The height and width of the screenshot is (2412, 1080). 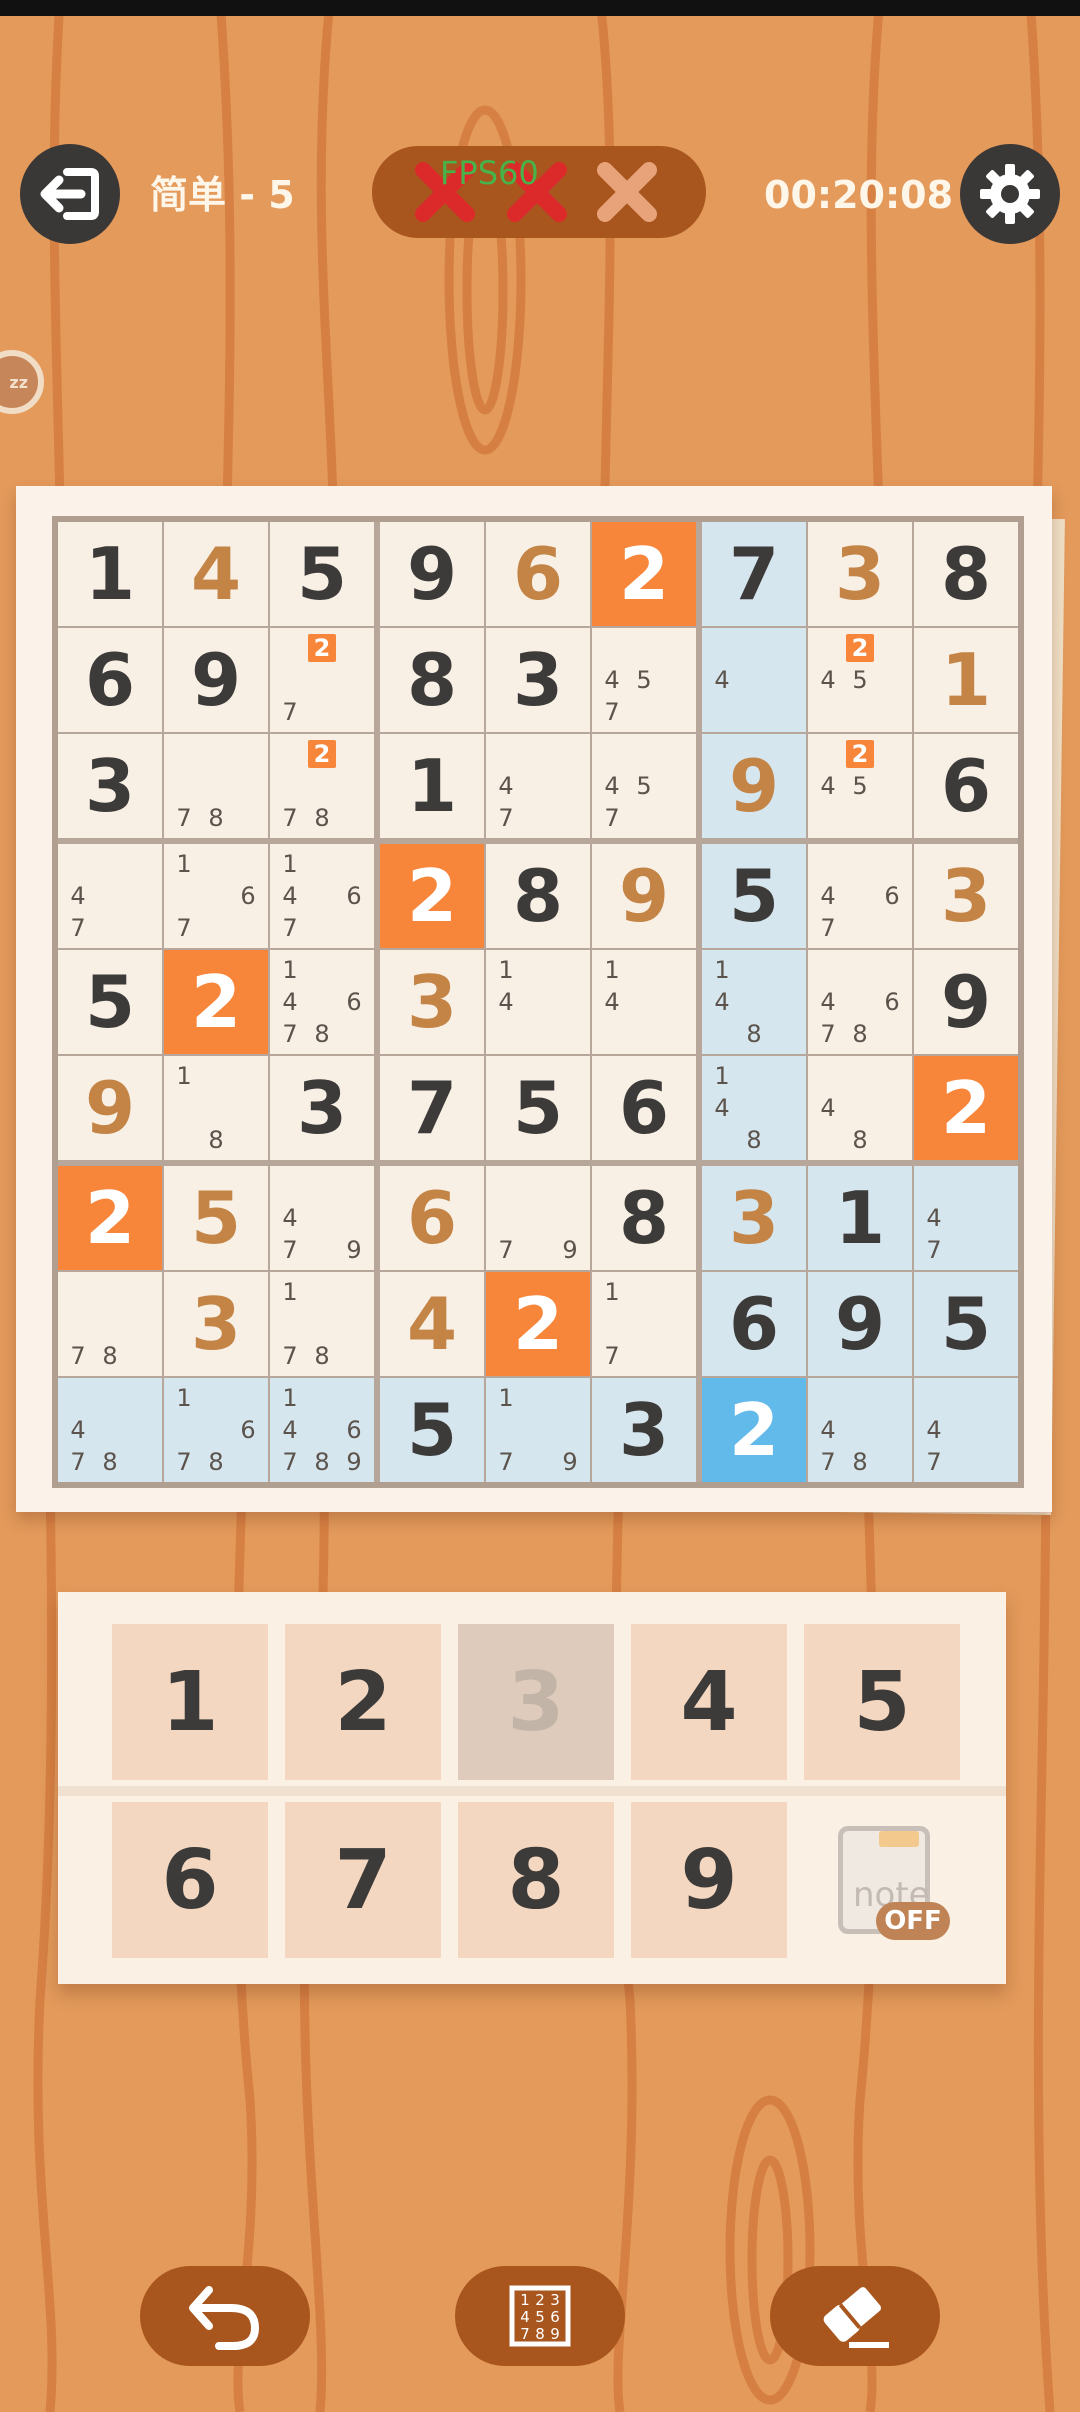 I want to click on sudoku-cell: 1 7 9, so click(x=538, y=1430).